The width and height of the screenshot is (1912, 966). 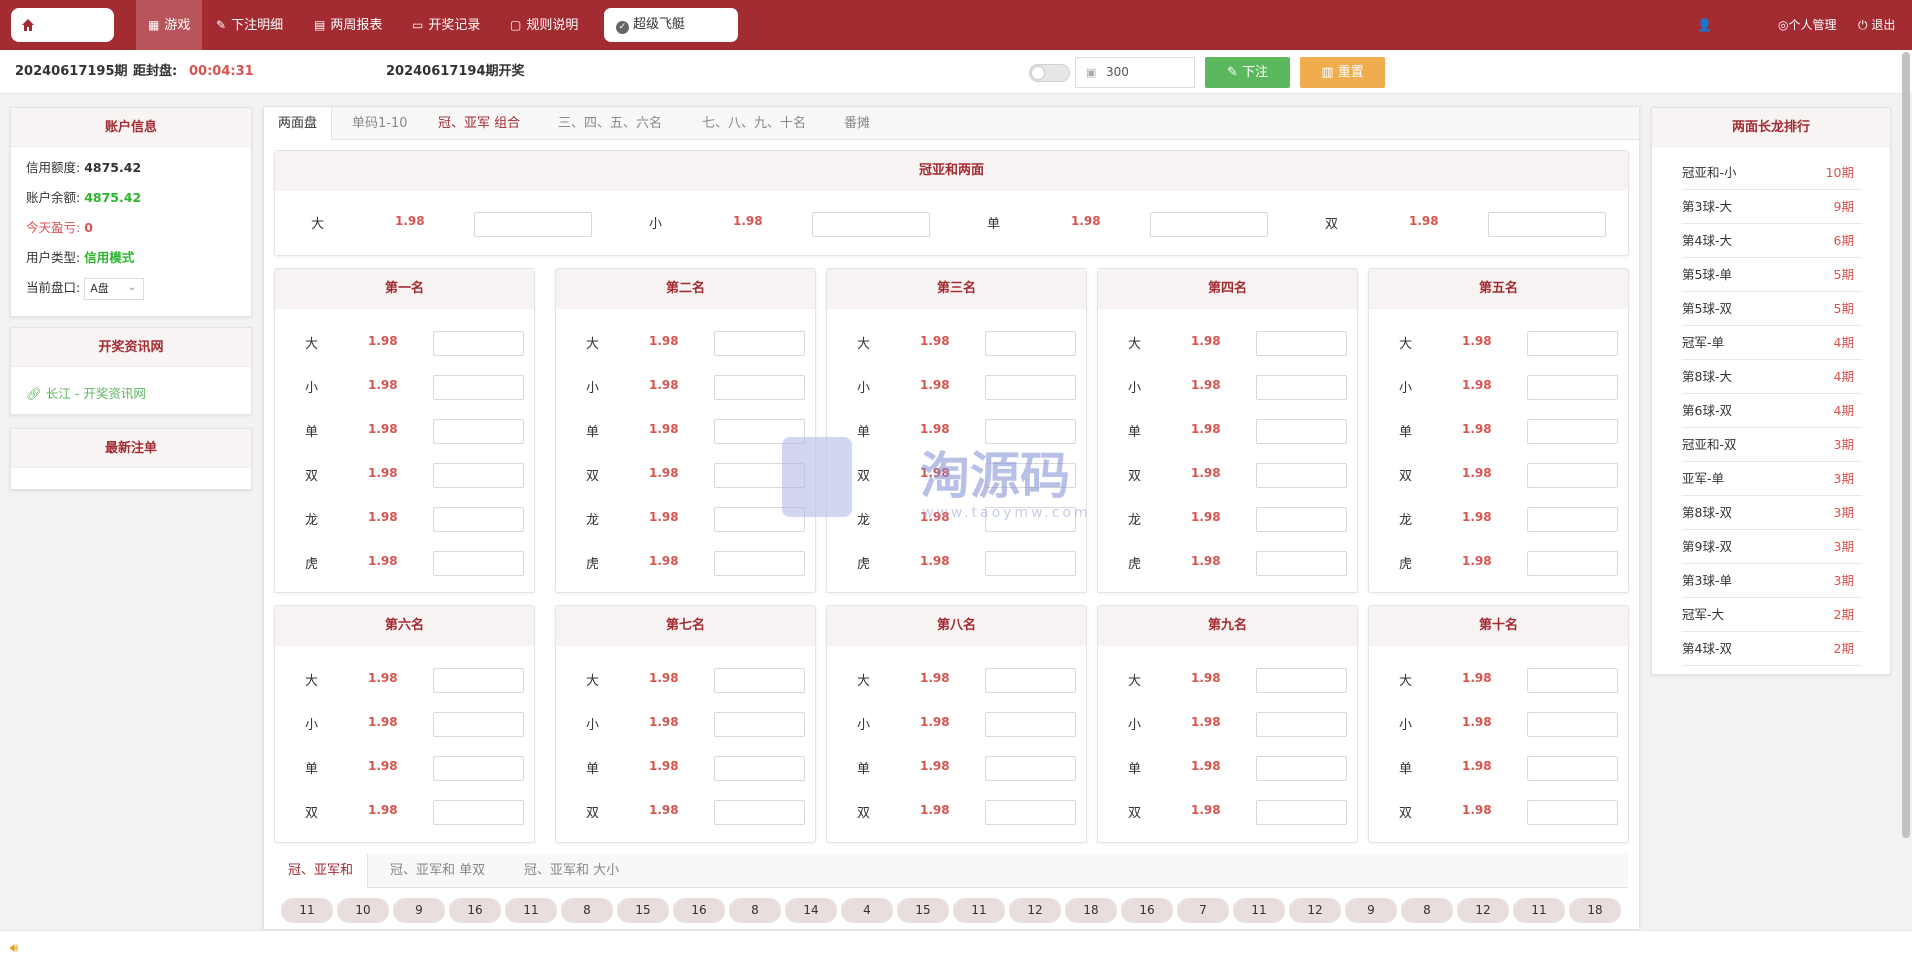 What do you see at coordinates (1135, 72) in the screenshot?
I see `amount-input: ▣ 300` at bounding box center [1135, 72].